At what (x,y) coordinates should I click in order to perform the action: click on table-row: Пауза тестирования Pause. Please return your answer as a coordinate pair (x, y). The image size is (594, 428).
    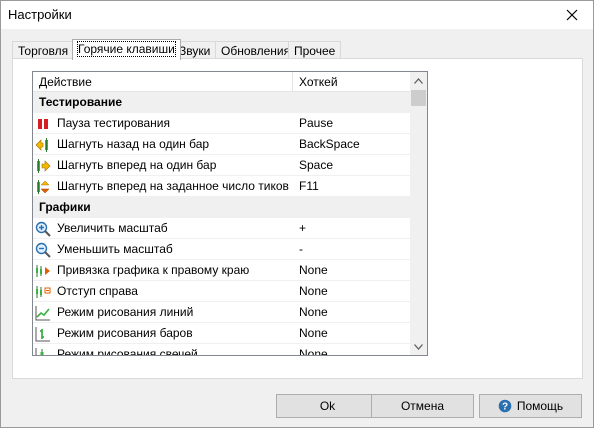
    Looking at the image, I should click on (221, 123).